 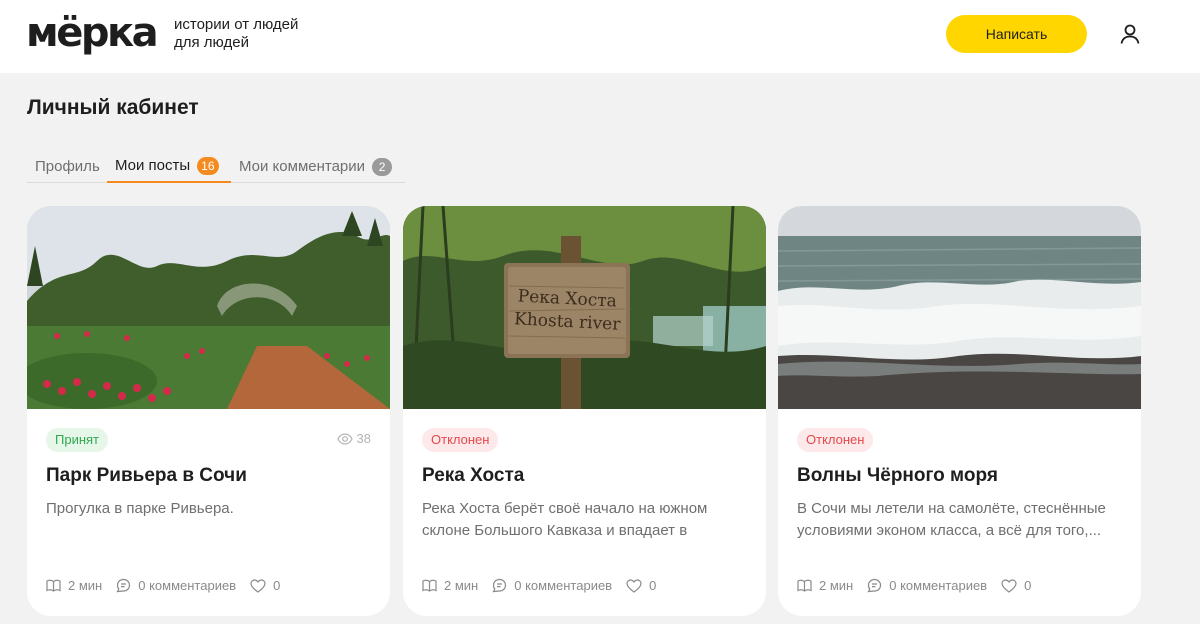 I want to click on post-title: Парк Ривьера в Сочи, so click(x=146, y=476).